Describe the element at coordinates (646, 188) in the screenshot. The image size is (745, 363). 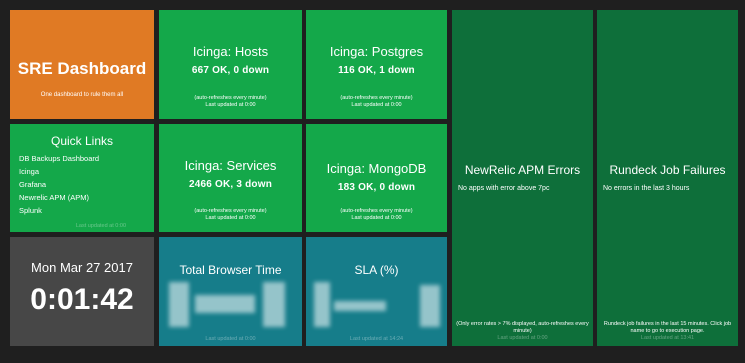
I see `tile-message: No errors in the last 3 hours` at that location.